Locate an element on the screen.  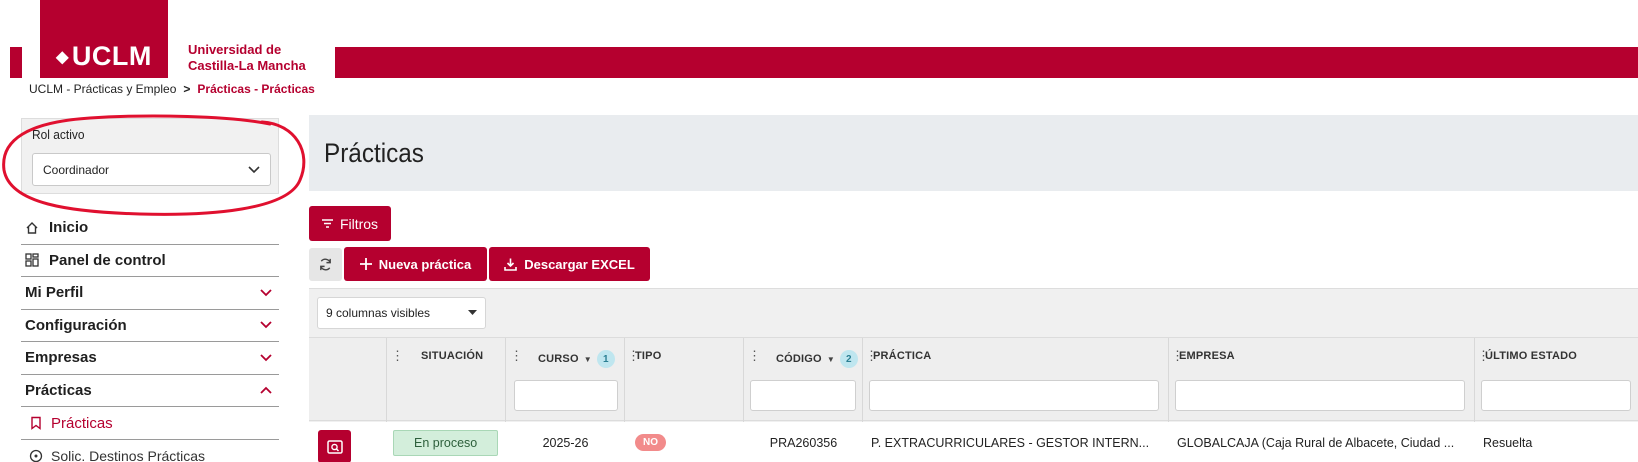
role-panel: Rol activo Coordinador is located at coordinates (150, 156).